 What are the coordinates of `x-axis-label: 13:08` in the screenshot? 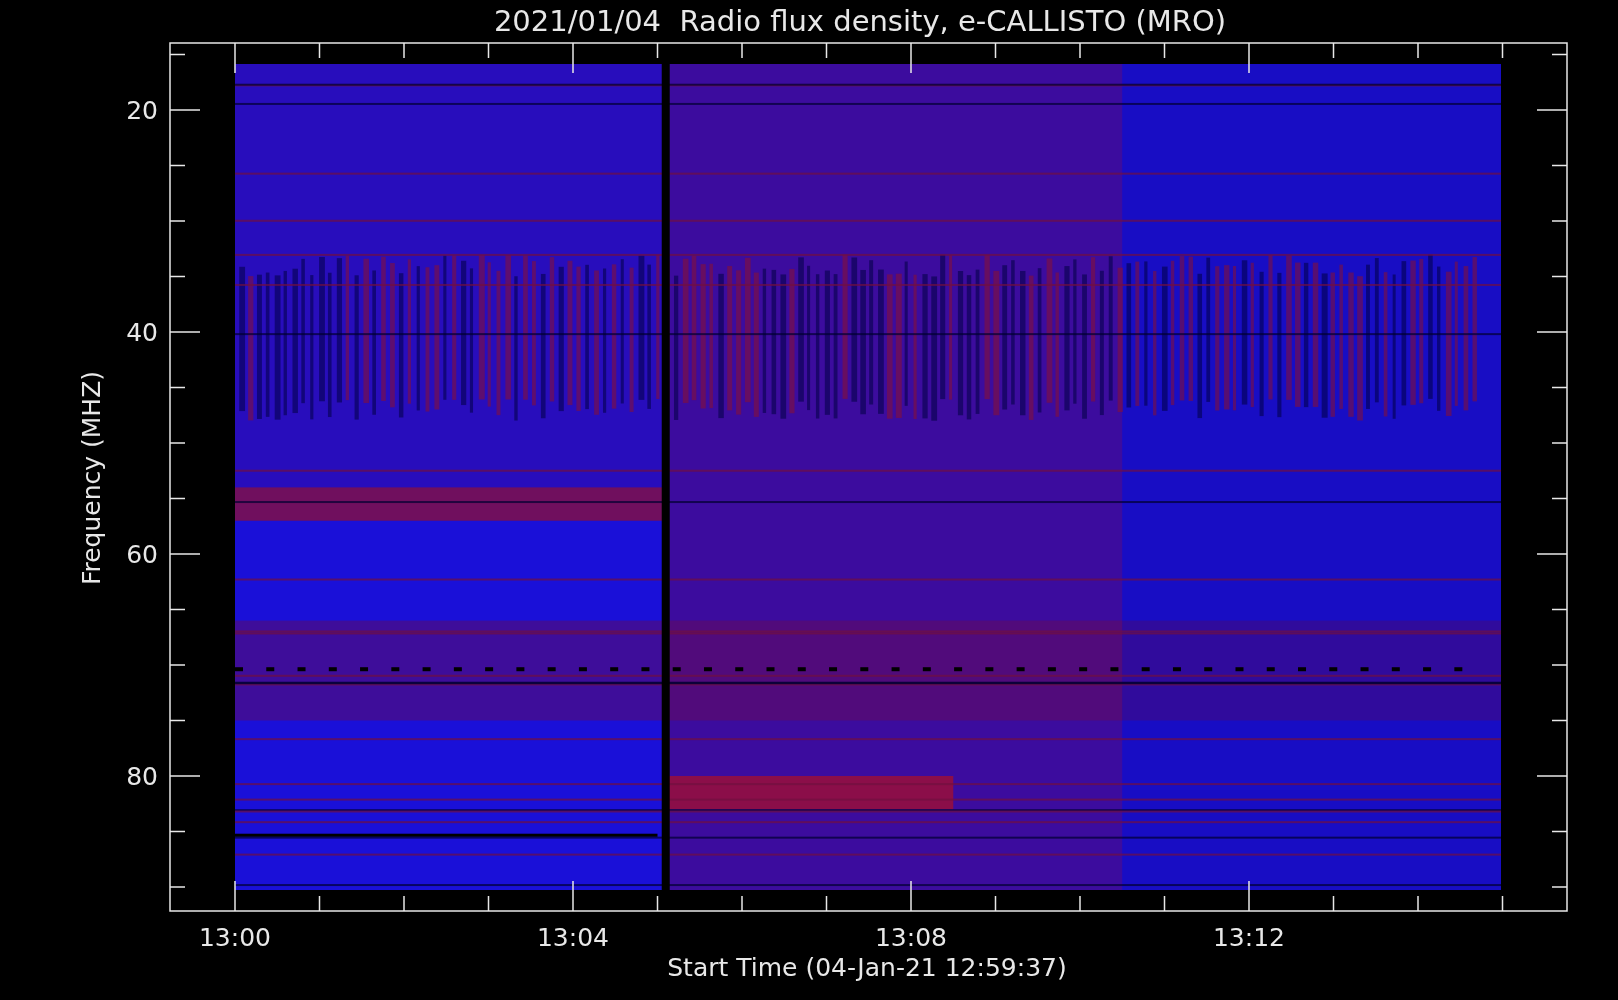 It's located at (911, 937).